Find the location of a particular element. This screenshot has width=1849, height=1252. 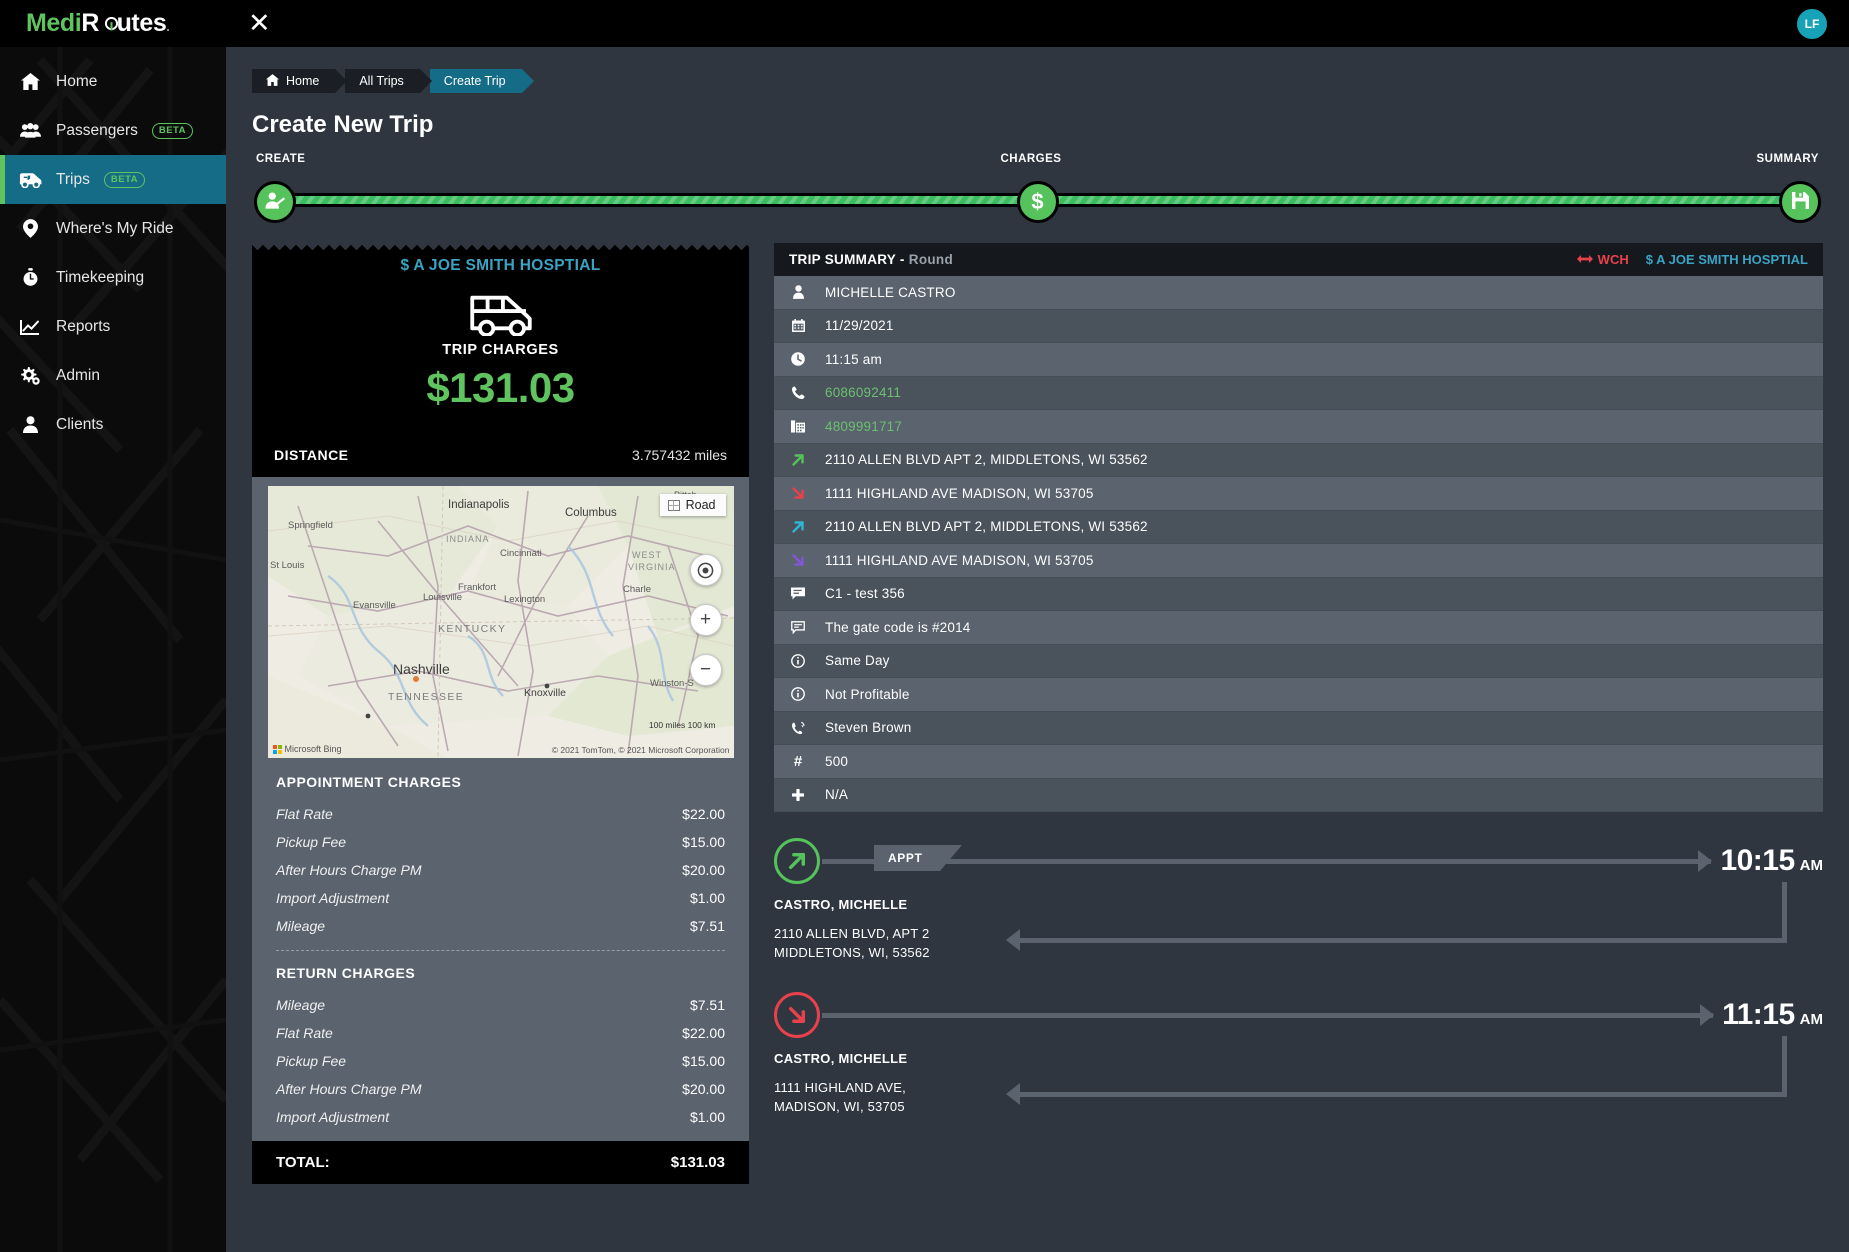

map-type-selector: Road is located at coordinates (692, 505).